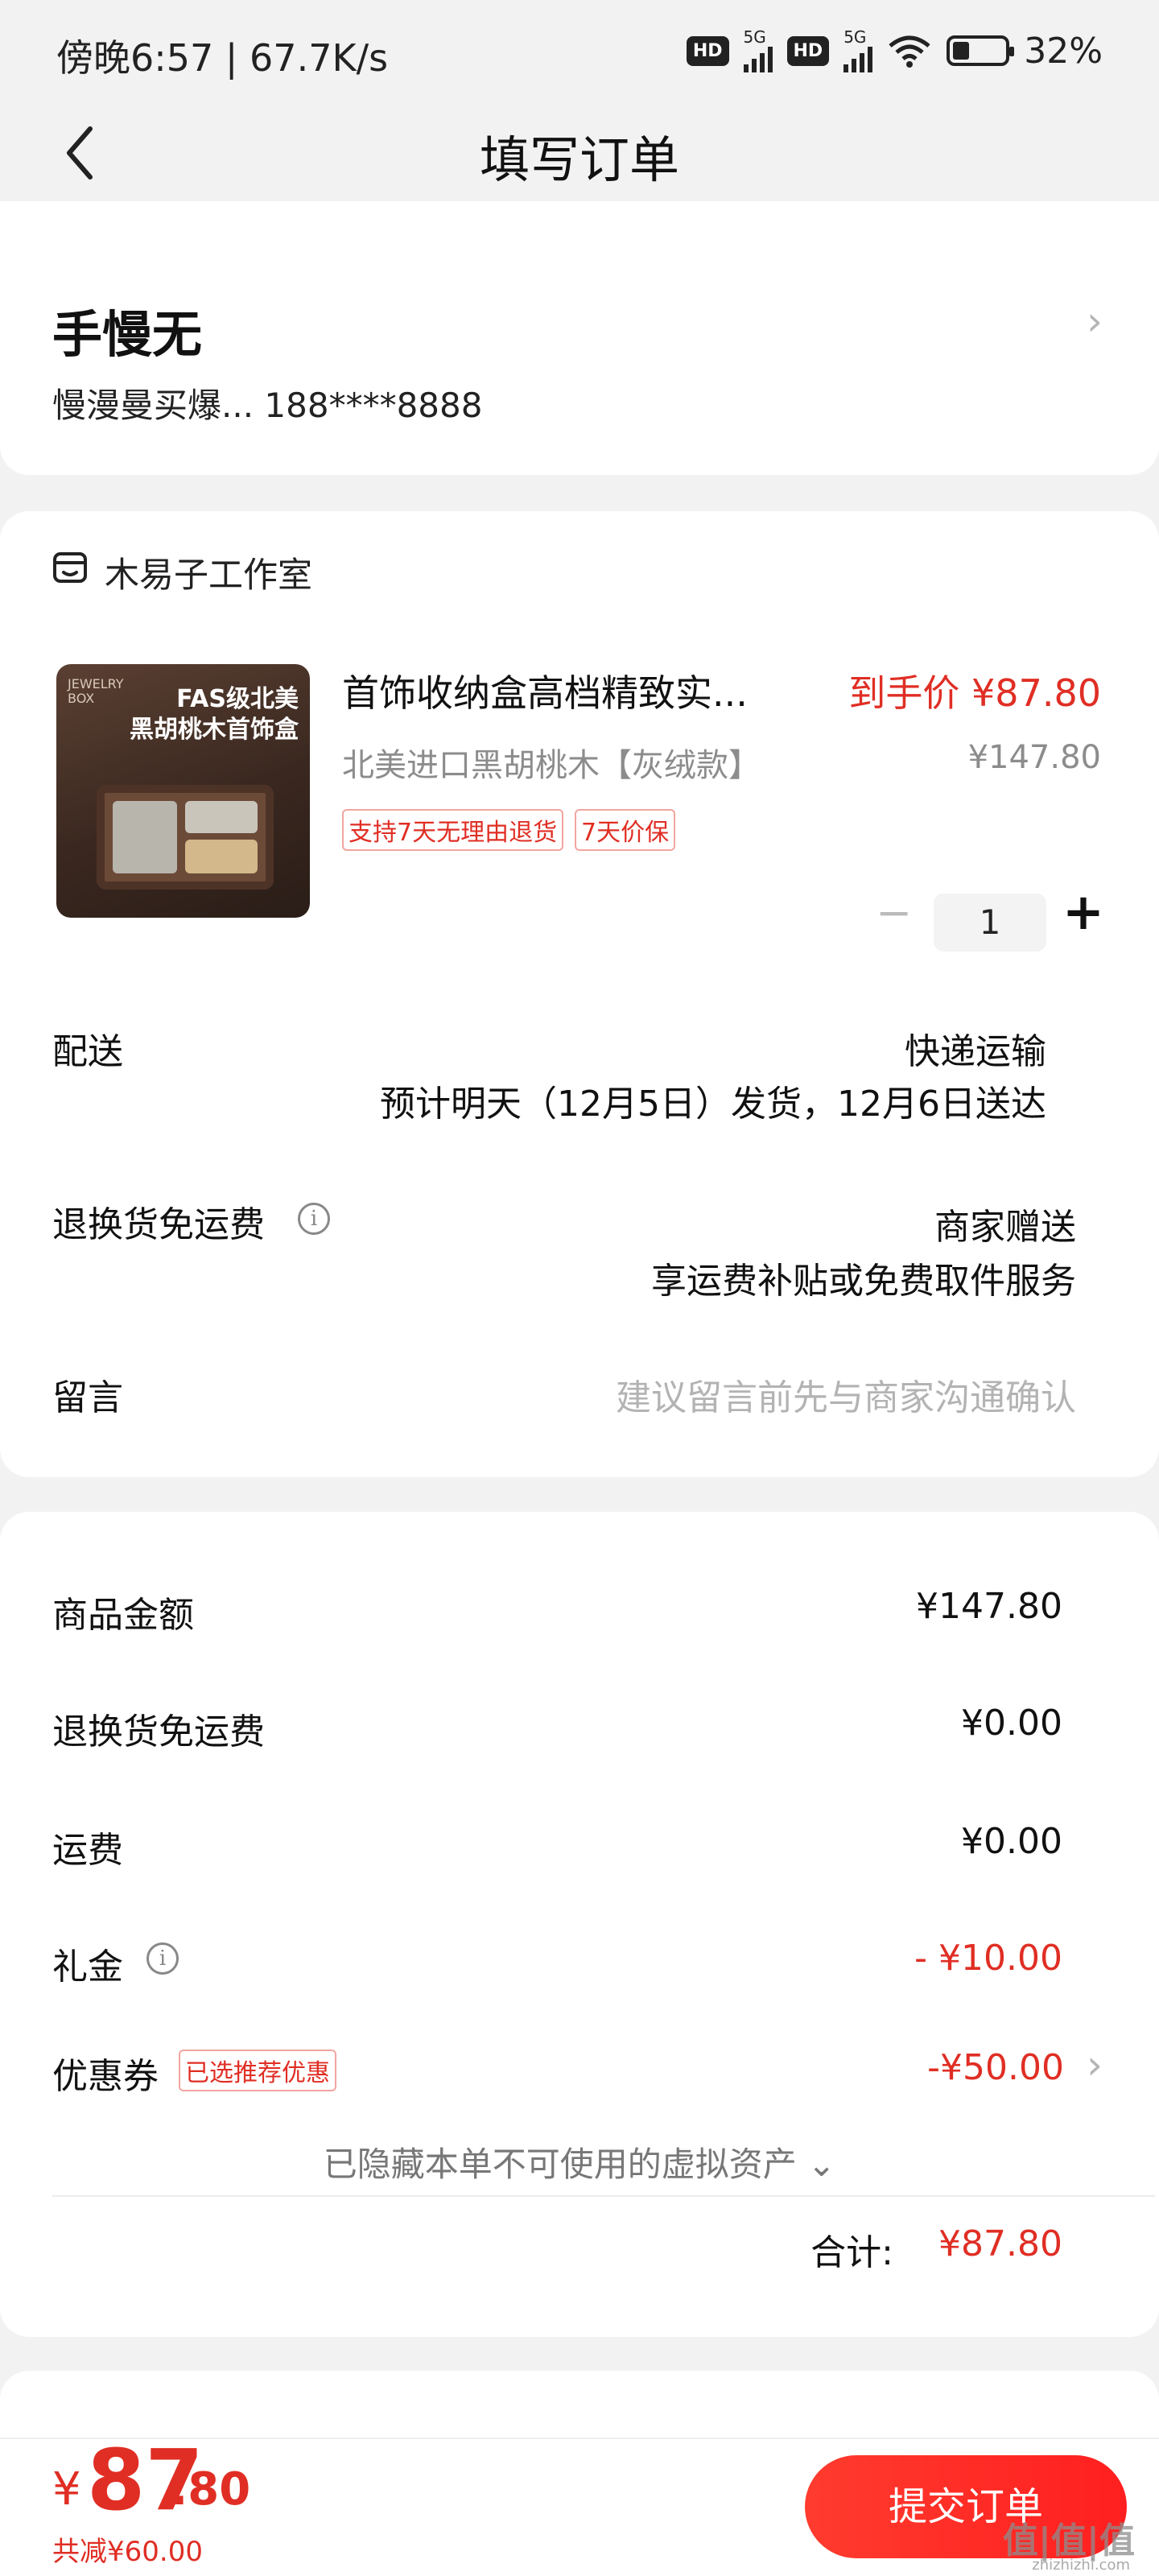  What do you see at coordinates (87, 1051) in the screenshot?
I see `delivery-label: 配送` at bounding box center [87, 1051].